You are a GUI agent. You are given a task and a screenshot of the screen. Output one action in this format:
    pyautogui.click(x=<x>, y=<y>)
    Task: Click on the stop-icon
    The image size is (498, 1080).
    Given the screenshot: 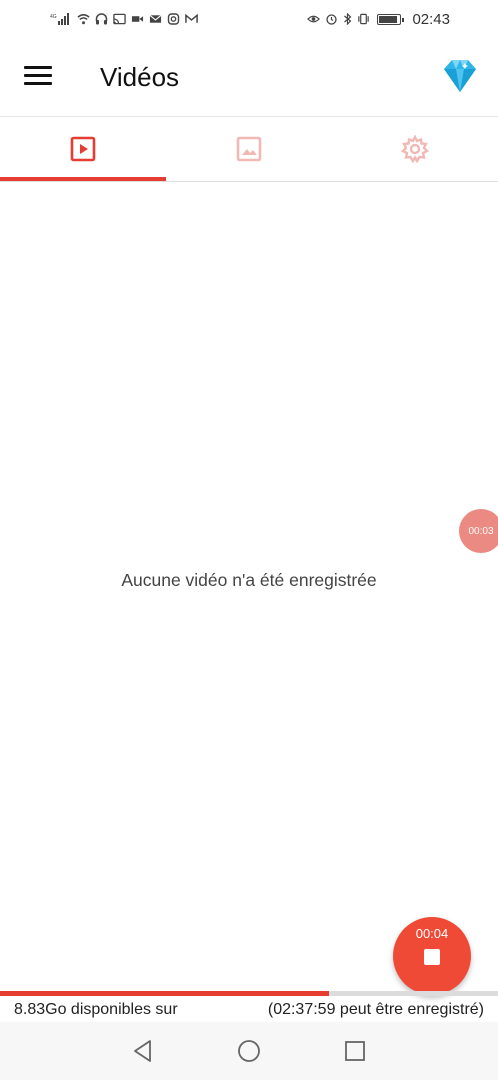 What is the action you would take?
    pyautogui.click(x=432, y=957)
    